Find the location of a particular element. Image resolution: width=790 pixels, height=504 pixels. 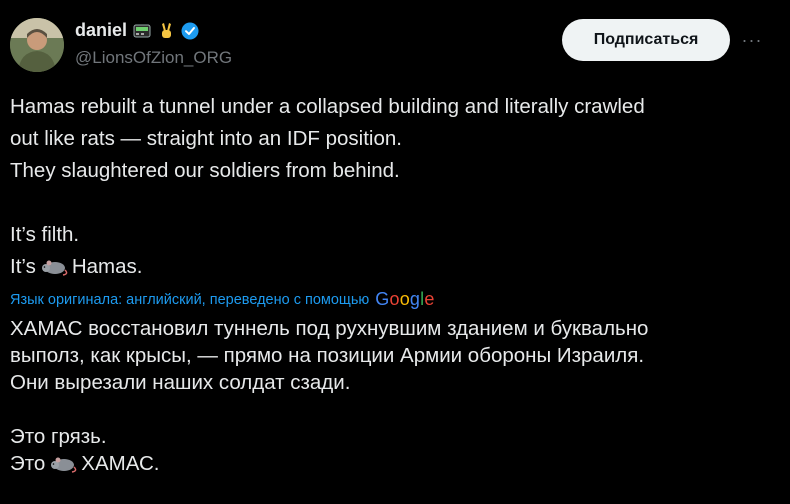

pager-icon is located at coordinates (142, 31).